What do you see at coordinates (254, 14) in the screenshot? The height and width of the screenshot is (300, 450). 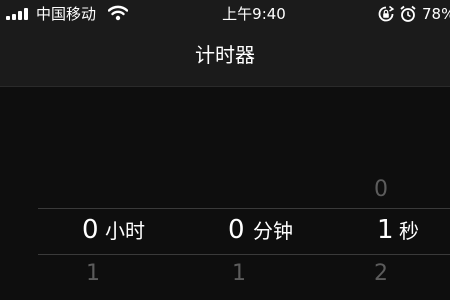 I see `status-time: 上午9:40` at bounding box center [254, 14].